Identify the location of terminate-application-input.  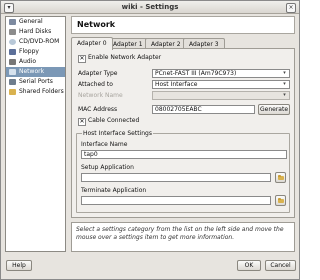
(176, 200).